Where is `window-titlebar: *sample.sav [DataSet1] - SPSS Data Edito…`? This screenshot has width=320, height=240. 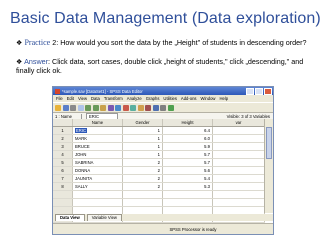
window-titlebar: *sample.sav [DataSet1] - SPSS Data Edito… is located at coordinates (163, 91).